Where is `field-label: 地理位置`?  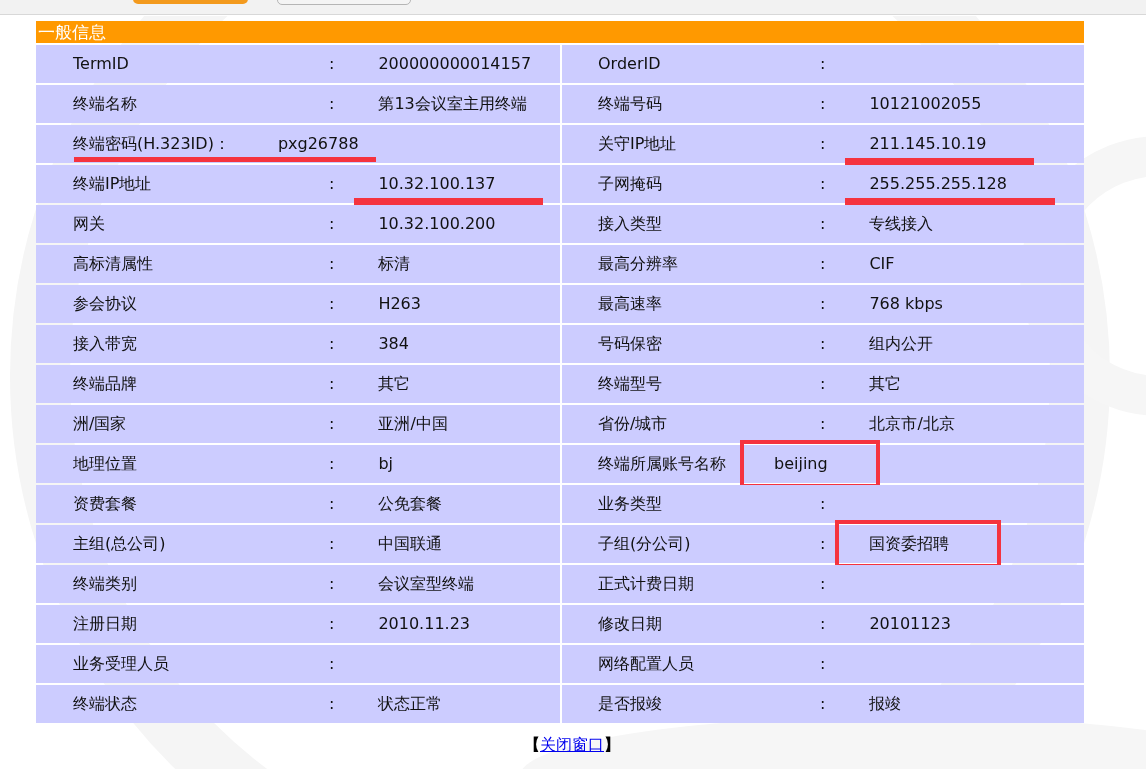 field-label: 地理位置 is located at coordinates (105, 464).